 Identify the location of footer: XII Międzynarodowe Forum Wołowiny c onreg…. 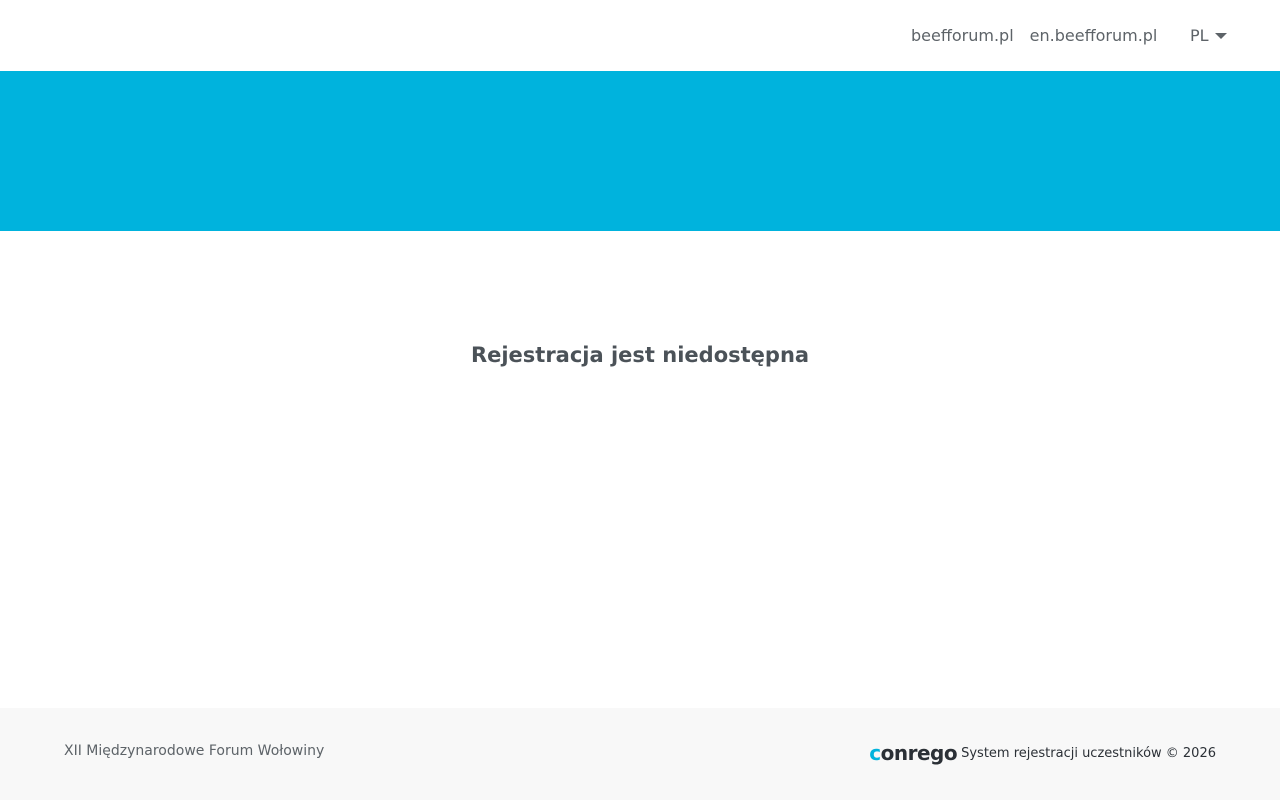
(640, 754).